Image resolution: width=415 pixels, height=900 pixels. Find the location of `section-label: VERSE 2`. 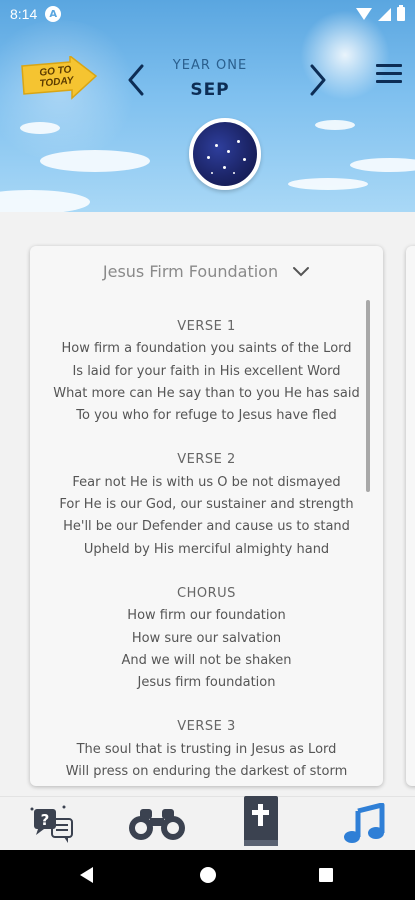

section-label: VERSE 2 is located at coordinates (206, 460).